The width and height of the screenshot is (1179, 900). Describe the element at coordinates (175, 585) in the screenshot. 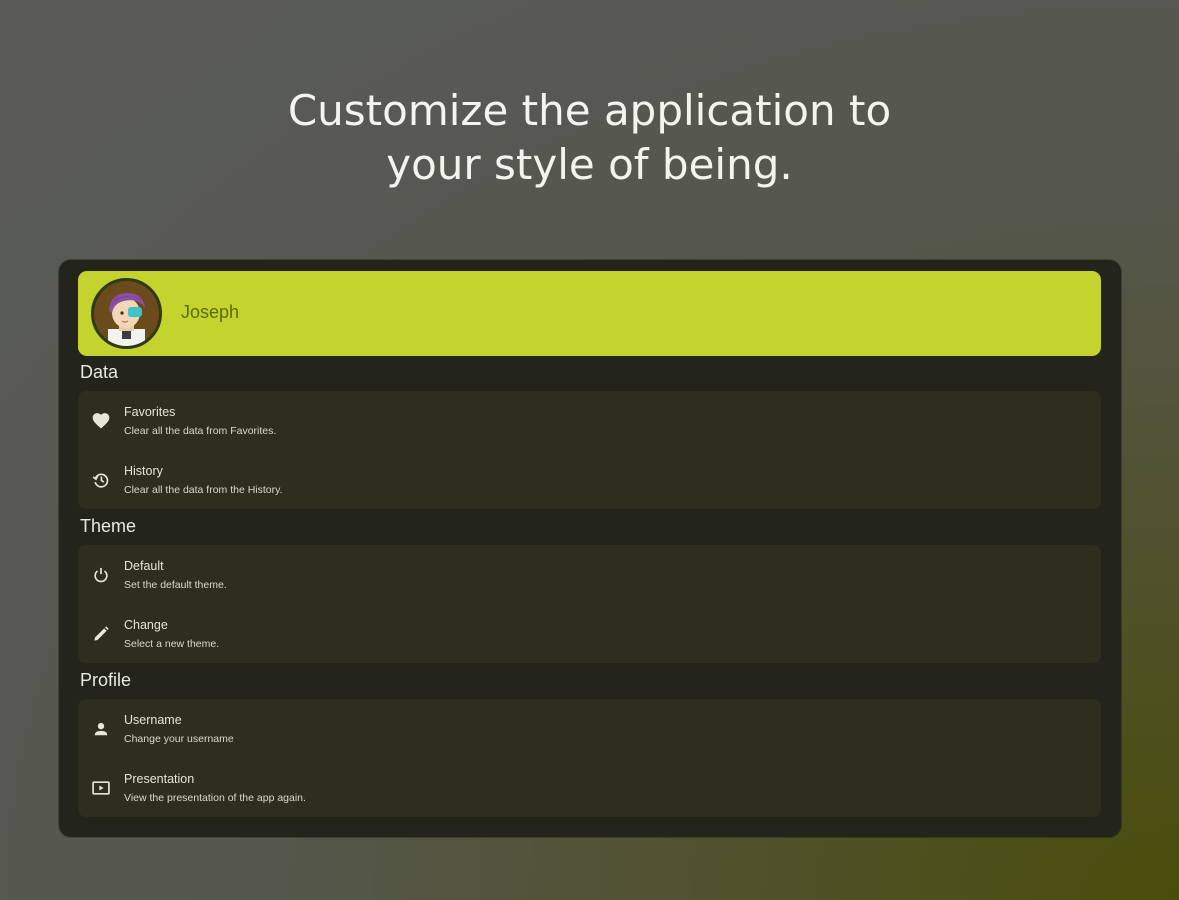

I see `settings-item-subtitle: Set the default theme.` at that location.